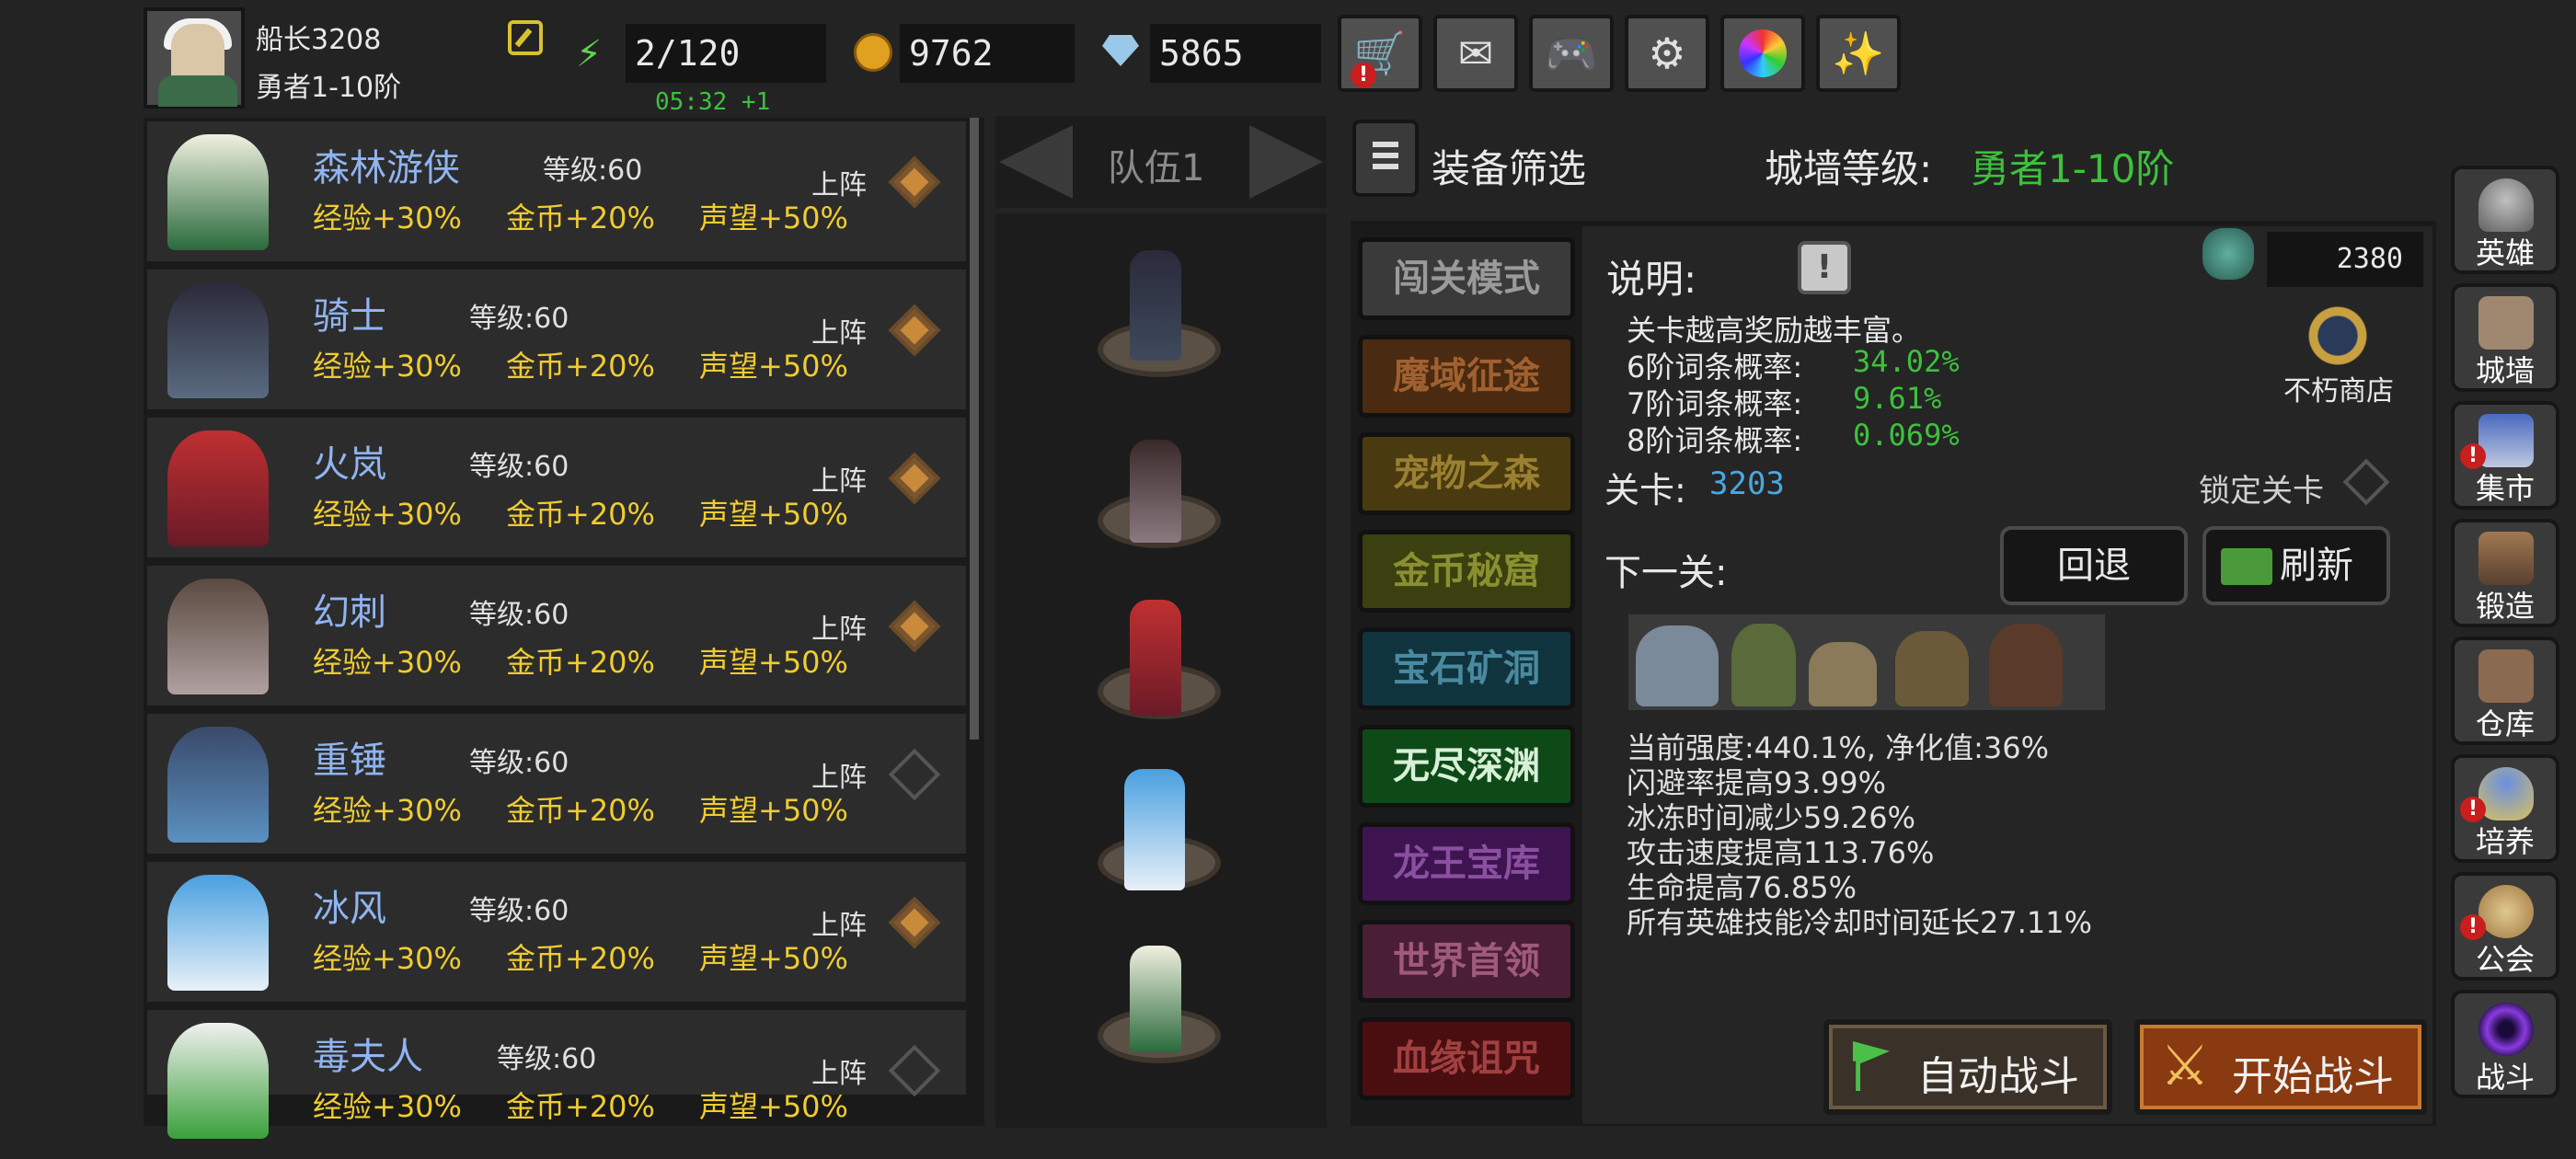 This screenshot has width=2576, height=1159. What do you see at coordinates (1932, 668) in the screenshot?
I see `shield-warrior-enemy` at bounding box center [1932, 668].